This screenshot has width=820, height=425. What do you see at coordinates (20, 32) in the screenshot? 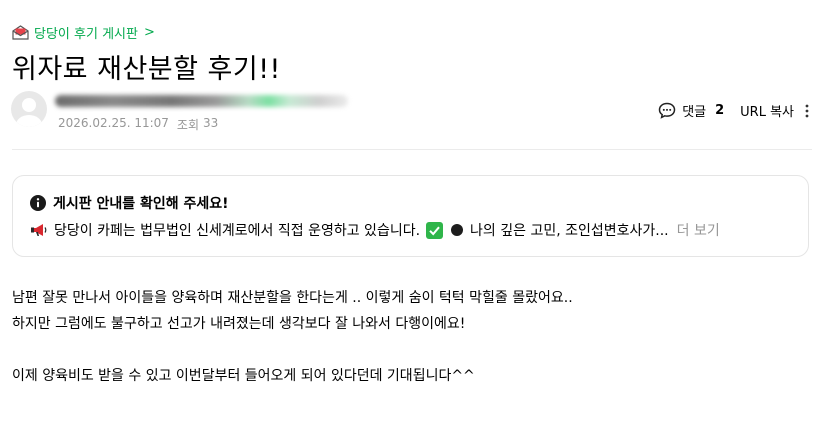
I see `board-icon` at bounding box center [20, 32].